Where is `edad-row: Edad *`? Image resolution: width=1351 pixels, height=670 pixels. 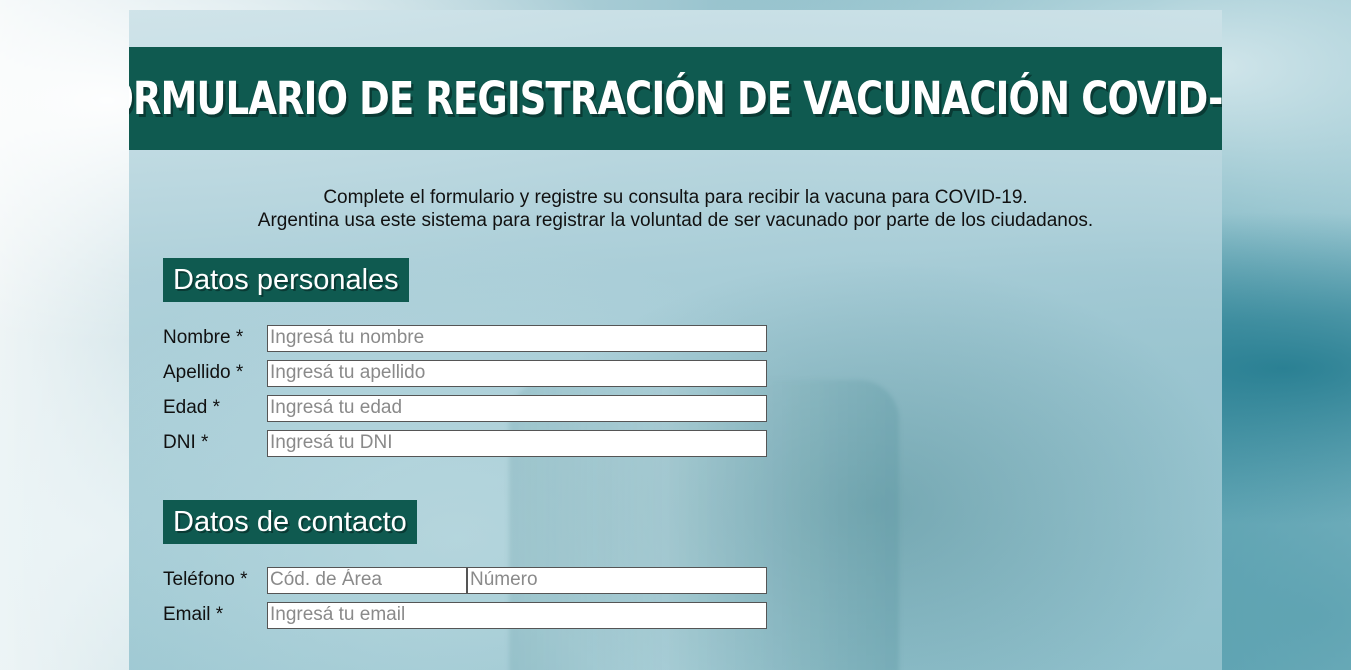 edad-row: Edad * is located at coordinates (465, 408).